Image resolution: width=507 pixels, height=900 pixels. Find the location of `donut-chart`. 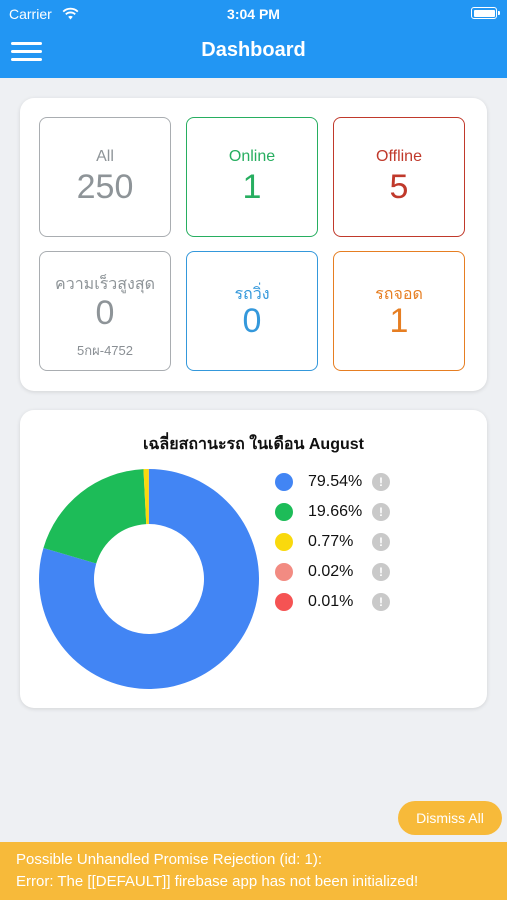

donut-chart is located at coordinates (149, 579).